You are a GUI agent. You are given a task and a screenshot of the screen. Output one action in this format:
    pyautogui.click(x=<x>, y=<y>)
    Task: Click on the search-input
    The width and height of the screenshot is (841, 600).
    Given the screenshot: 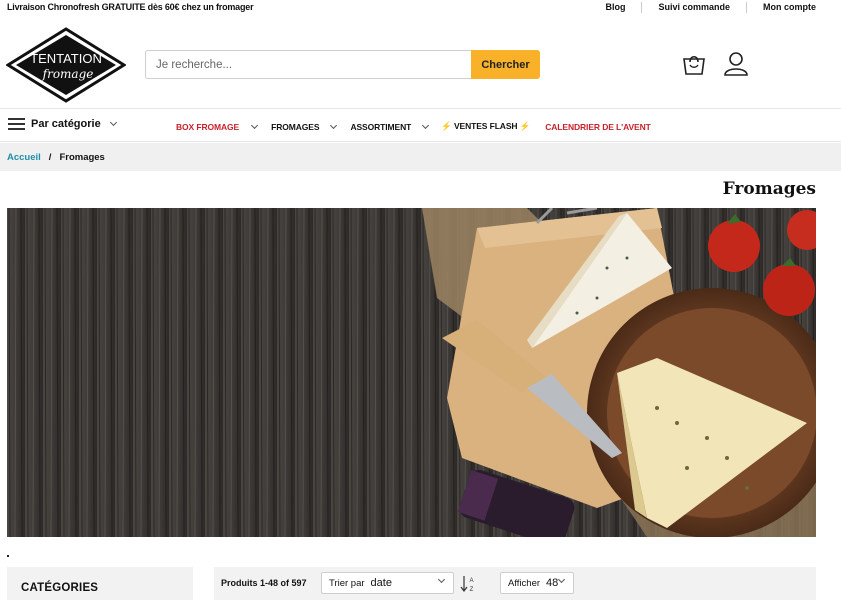 What is the action you would take?
    pyautogui.click(x=308, y=64)
    